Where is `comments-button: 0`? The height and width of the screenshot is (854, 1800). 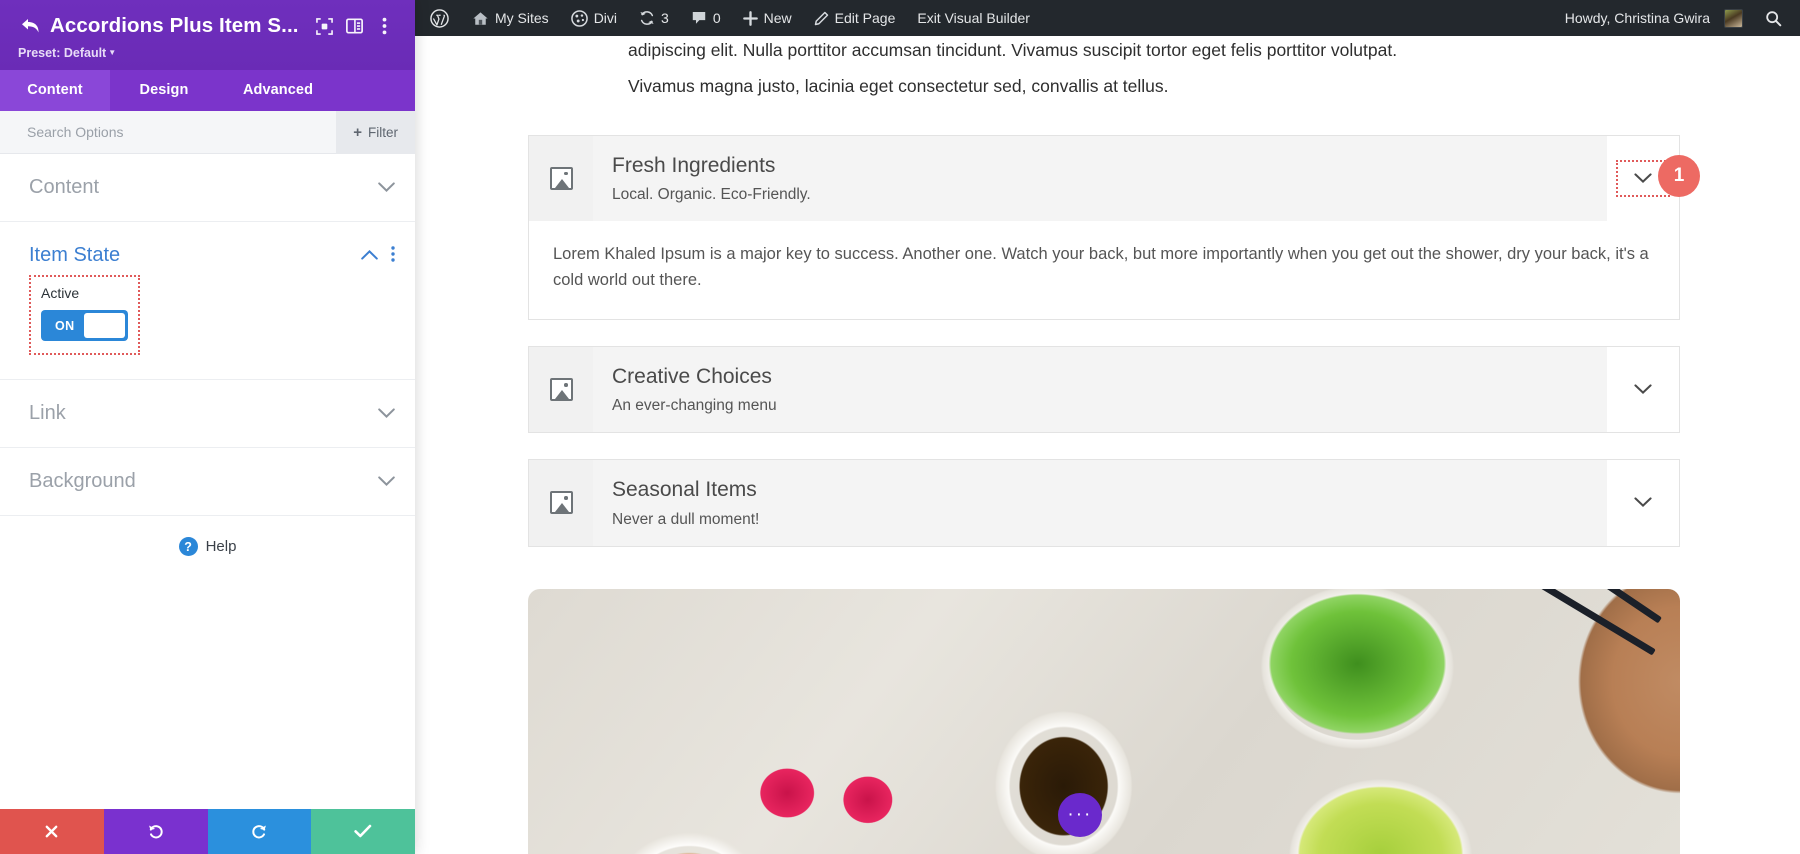
comments-button: 0 is located at coordinates (706, 18).